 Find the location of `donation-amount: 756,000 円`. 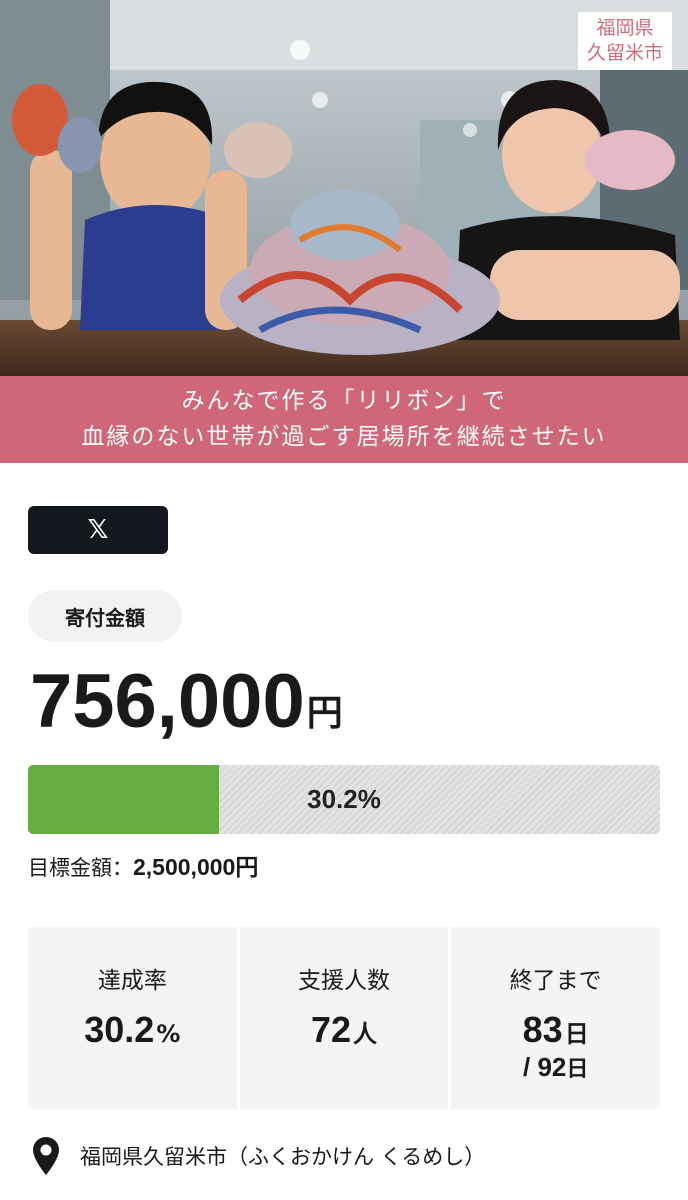

donation-amount: 756,000 円 is located at coordinates (186, 702).